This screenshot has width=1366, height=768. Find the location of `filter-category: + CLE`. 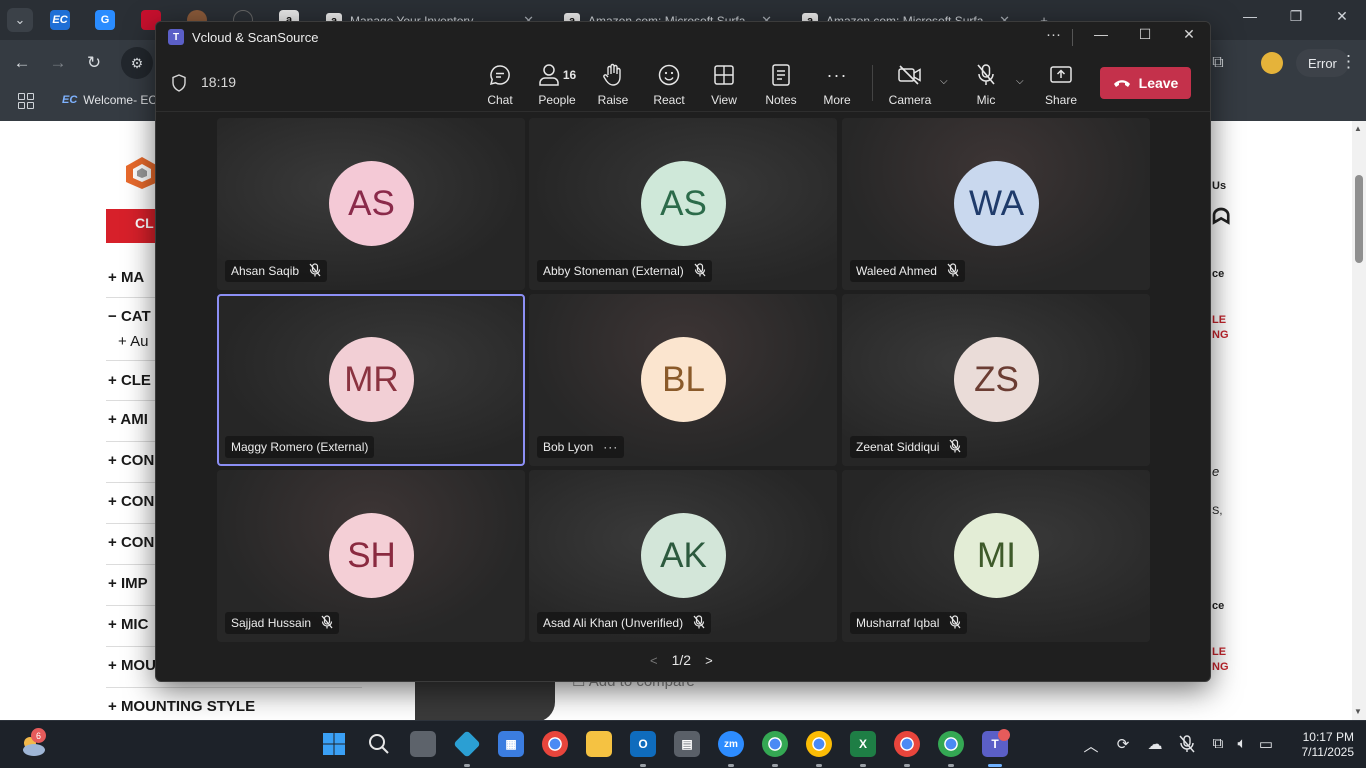

filter-category: + CLE is located at coordinates (129, 380).